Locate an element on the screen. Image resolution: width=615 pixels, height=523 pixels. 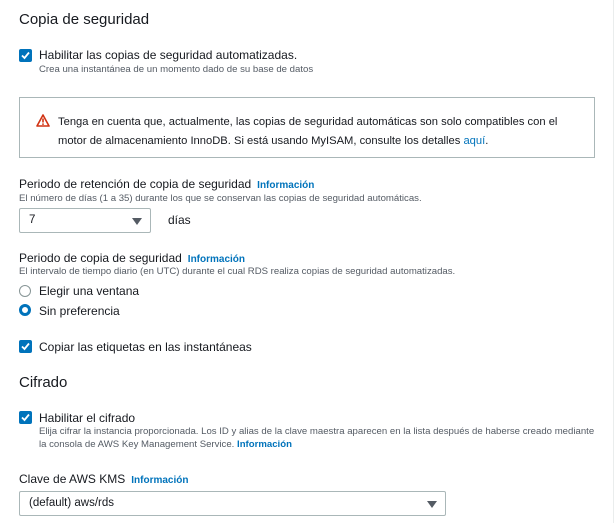
enable-encryption-checkbox is located at coordinates (25, 417).